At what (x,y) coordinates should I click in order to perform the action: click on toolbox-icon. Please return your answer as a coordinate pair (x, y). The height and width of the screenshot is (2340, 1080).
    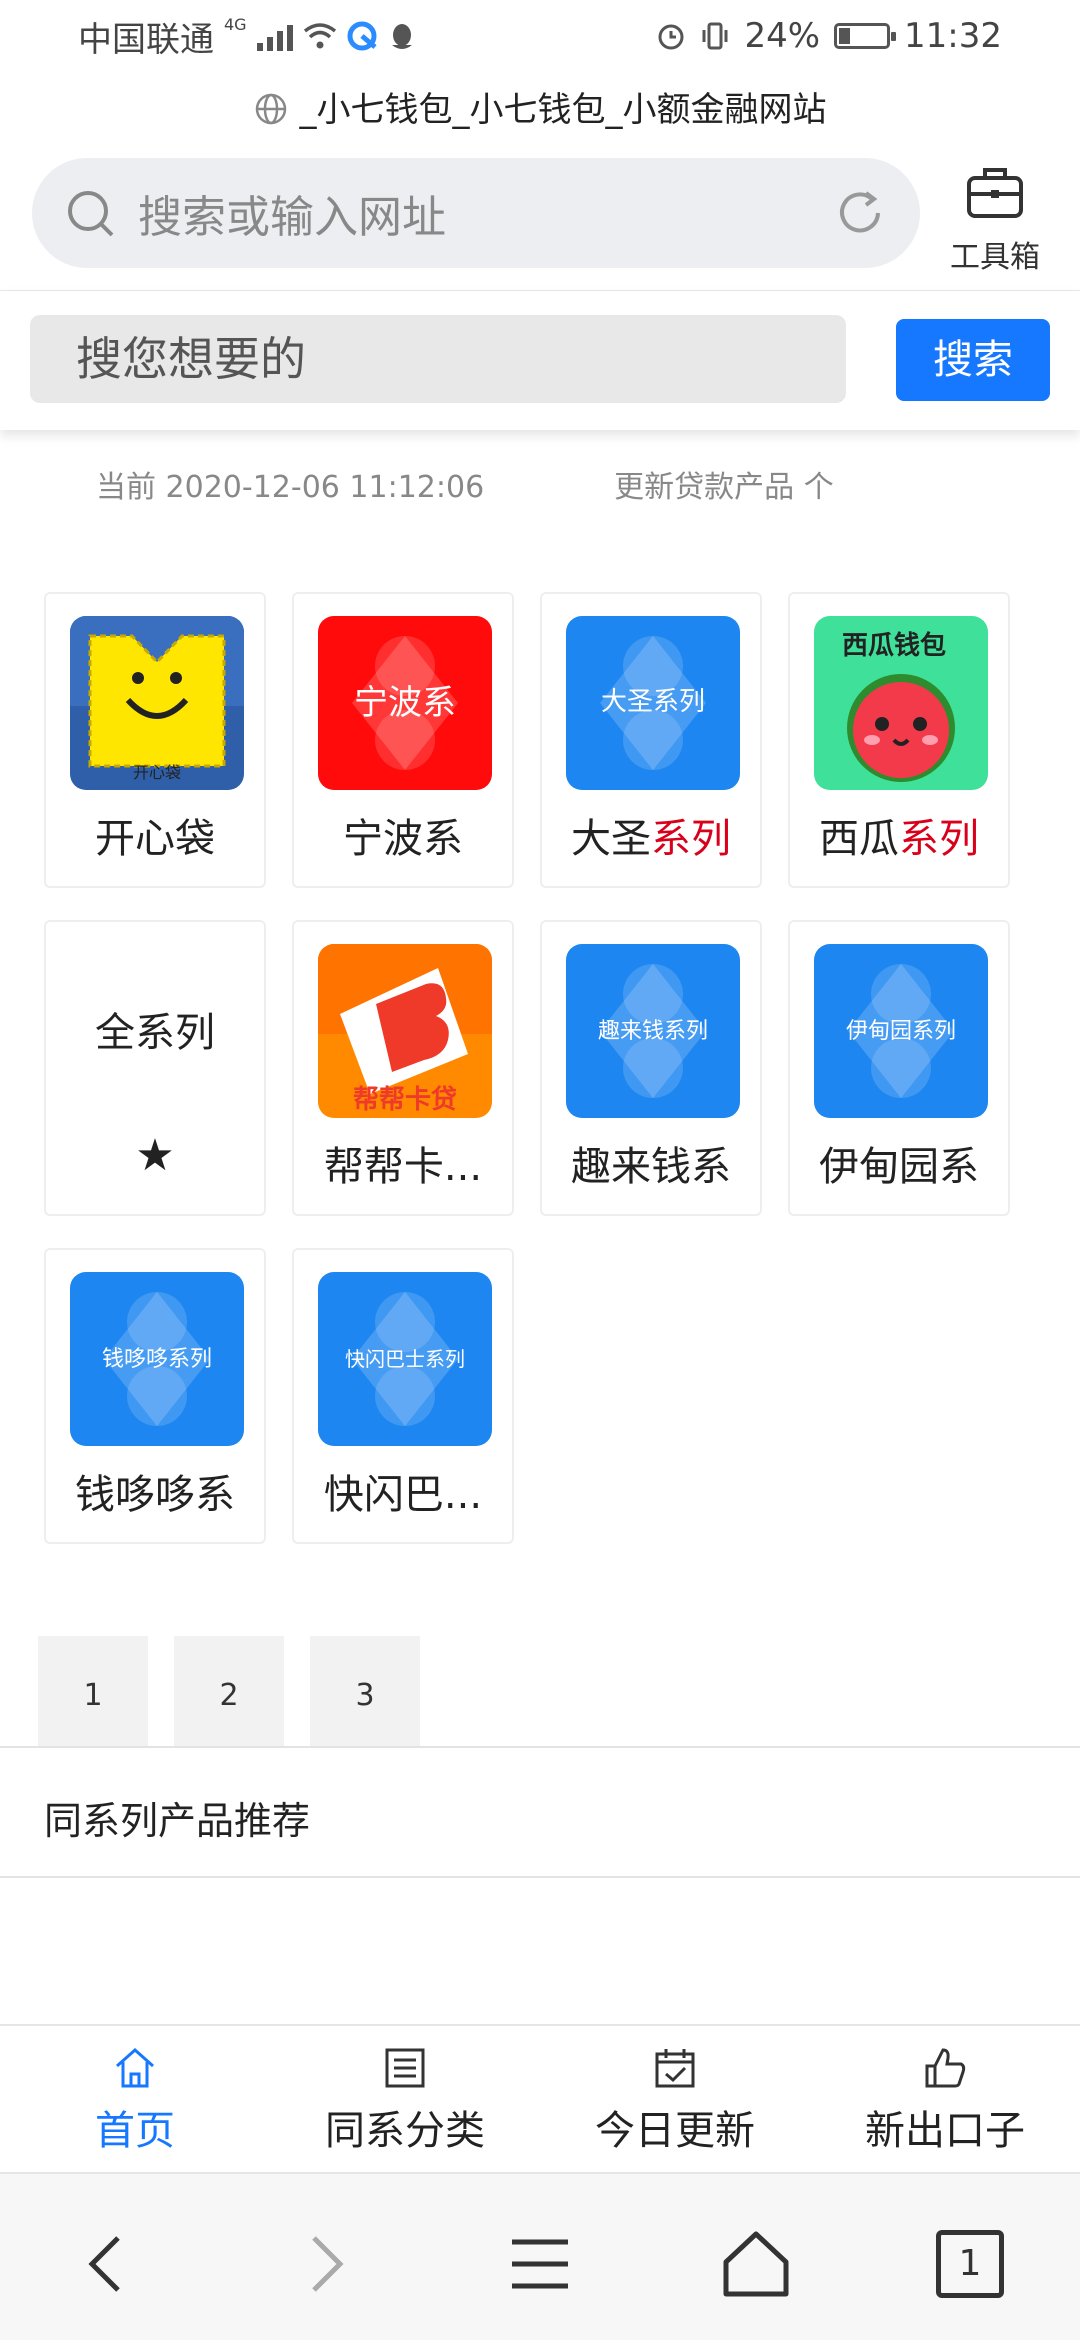
    Looking at the image, I should click on (995, 193).